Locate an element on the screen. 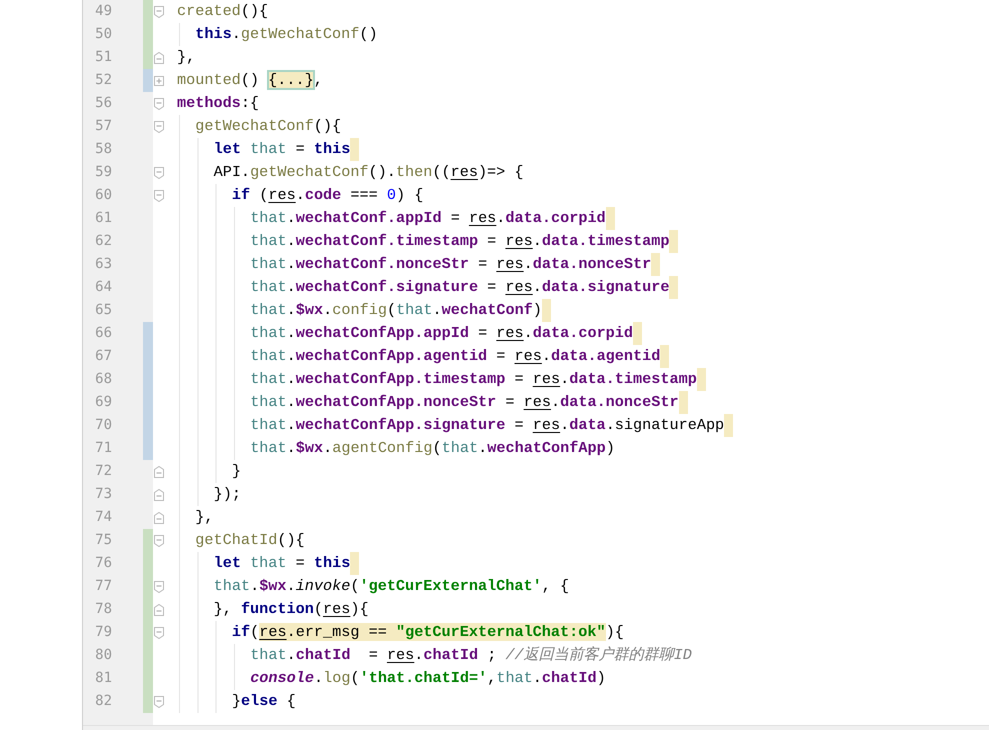  line-number: 74 is located at coordinates (103, 517).